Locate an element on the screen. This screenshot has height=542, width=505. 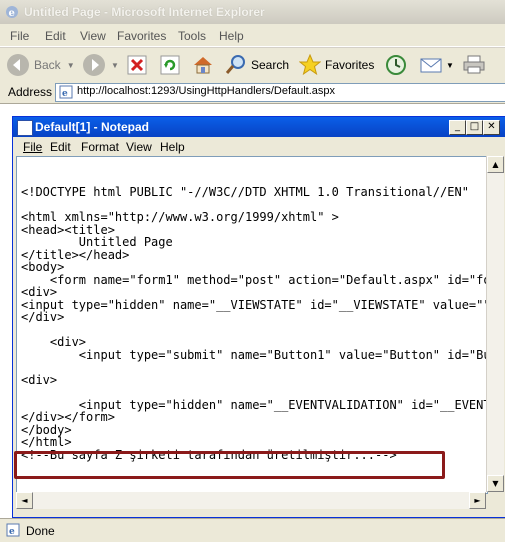
forward-arrow-icon is located at coordinates (94, 65).